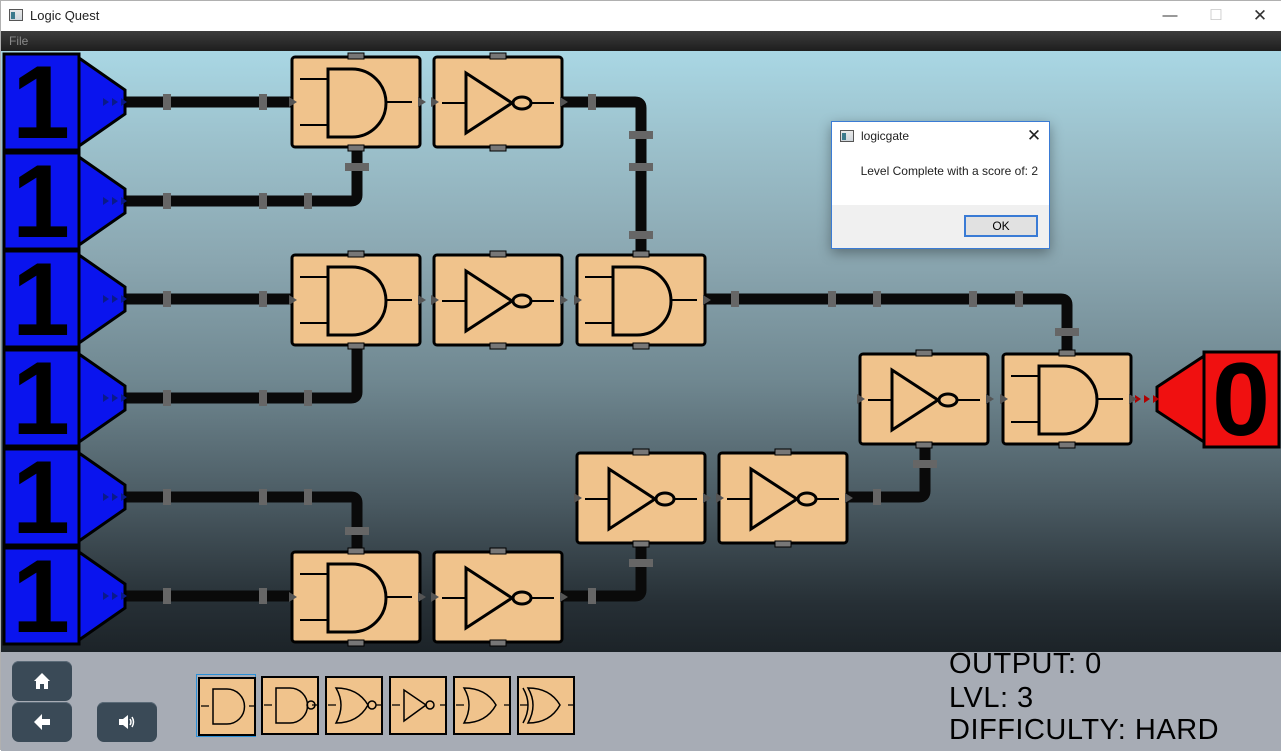 The width and height of the screenshot is (1281, 751). Describe the element at coordinates (940, 136) in the screenshot. I see `dialog-title-bar: logicgate ✕` at that location.